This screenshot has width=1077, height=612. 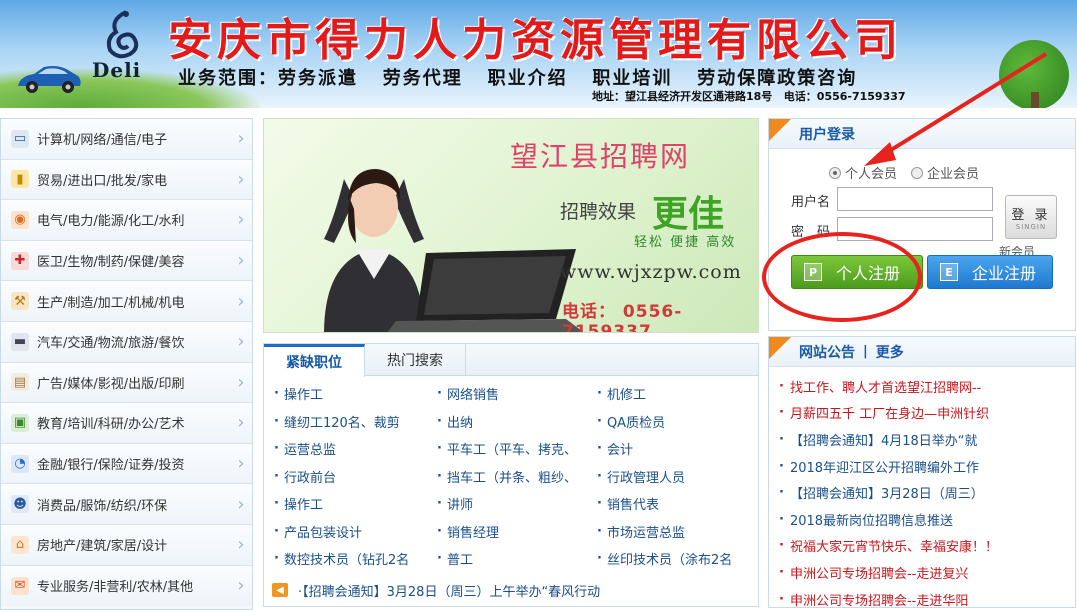 I want to click on slide-keywords: 轻松 便捷 高效, so click(x=685, y=242).